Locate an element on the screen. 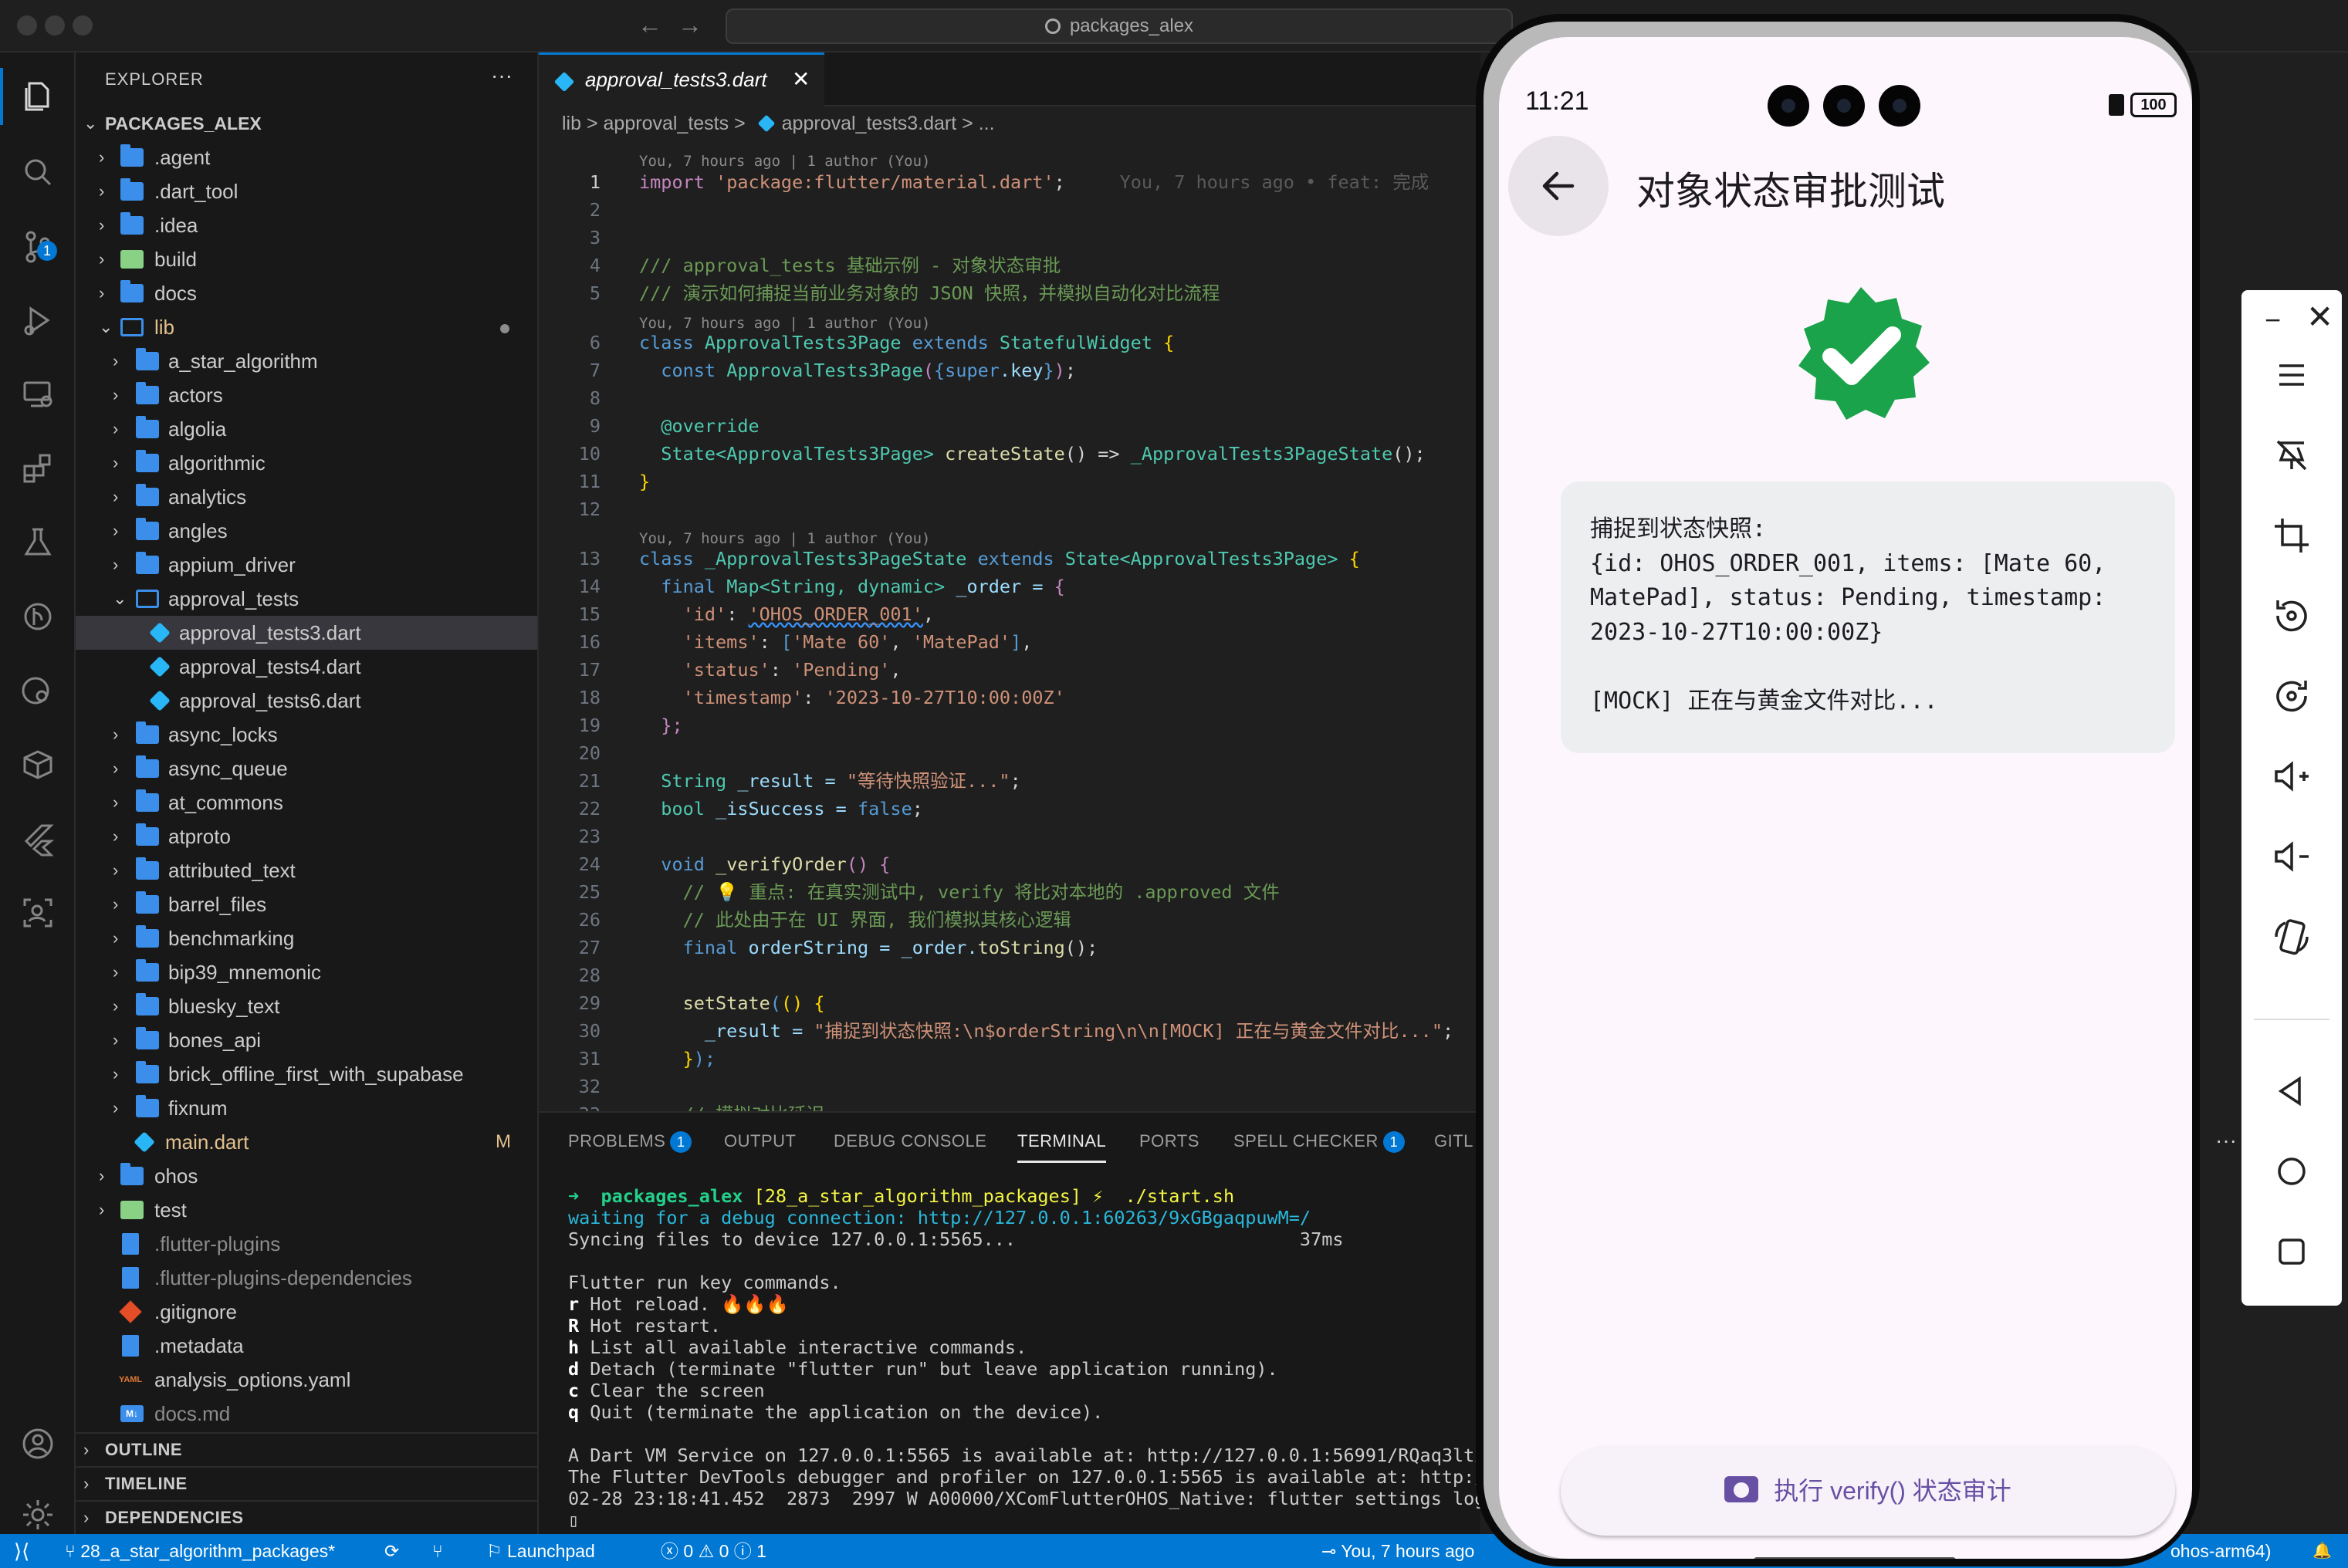  tree-file-docs-md: M↓ docs.md is located at coordinates (306, 1414).